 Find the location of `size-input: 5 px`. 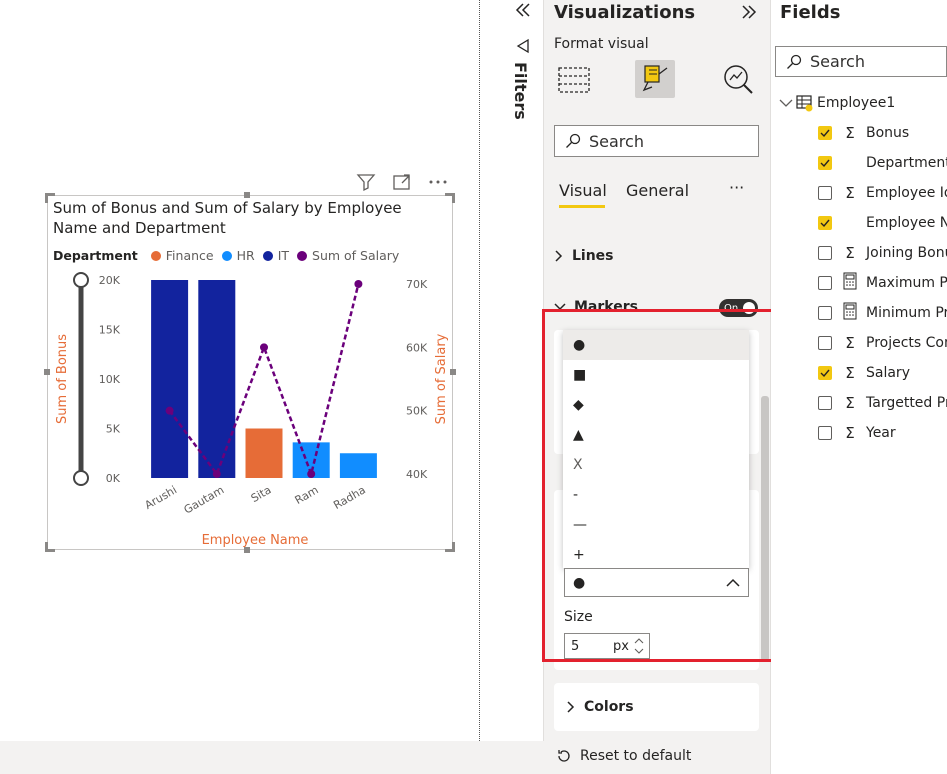

size-input: 5 px is located at coordinates (607, 646).